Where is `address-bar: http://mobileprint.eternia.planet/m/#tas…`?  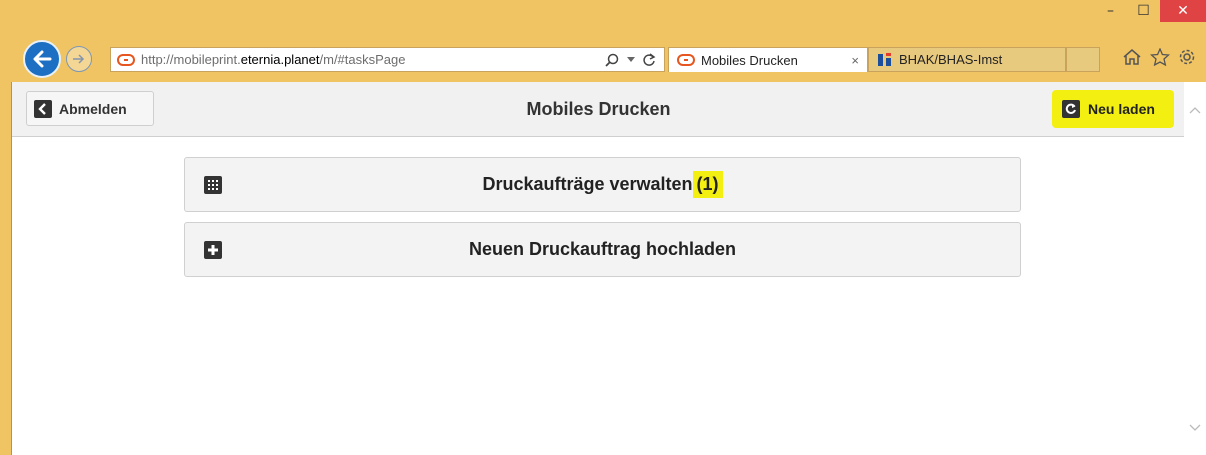 address-bar: http://mobileprint.eternia.planet/m/#tas… is located at coordinates (387, 59).